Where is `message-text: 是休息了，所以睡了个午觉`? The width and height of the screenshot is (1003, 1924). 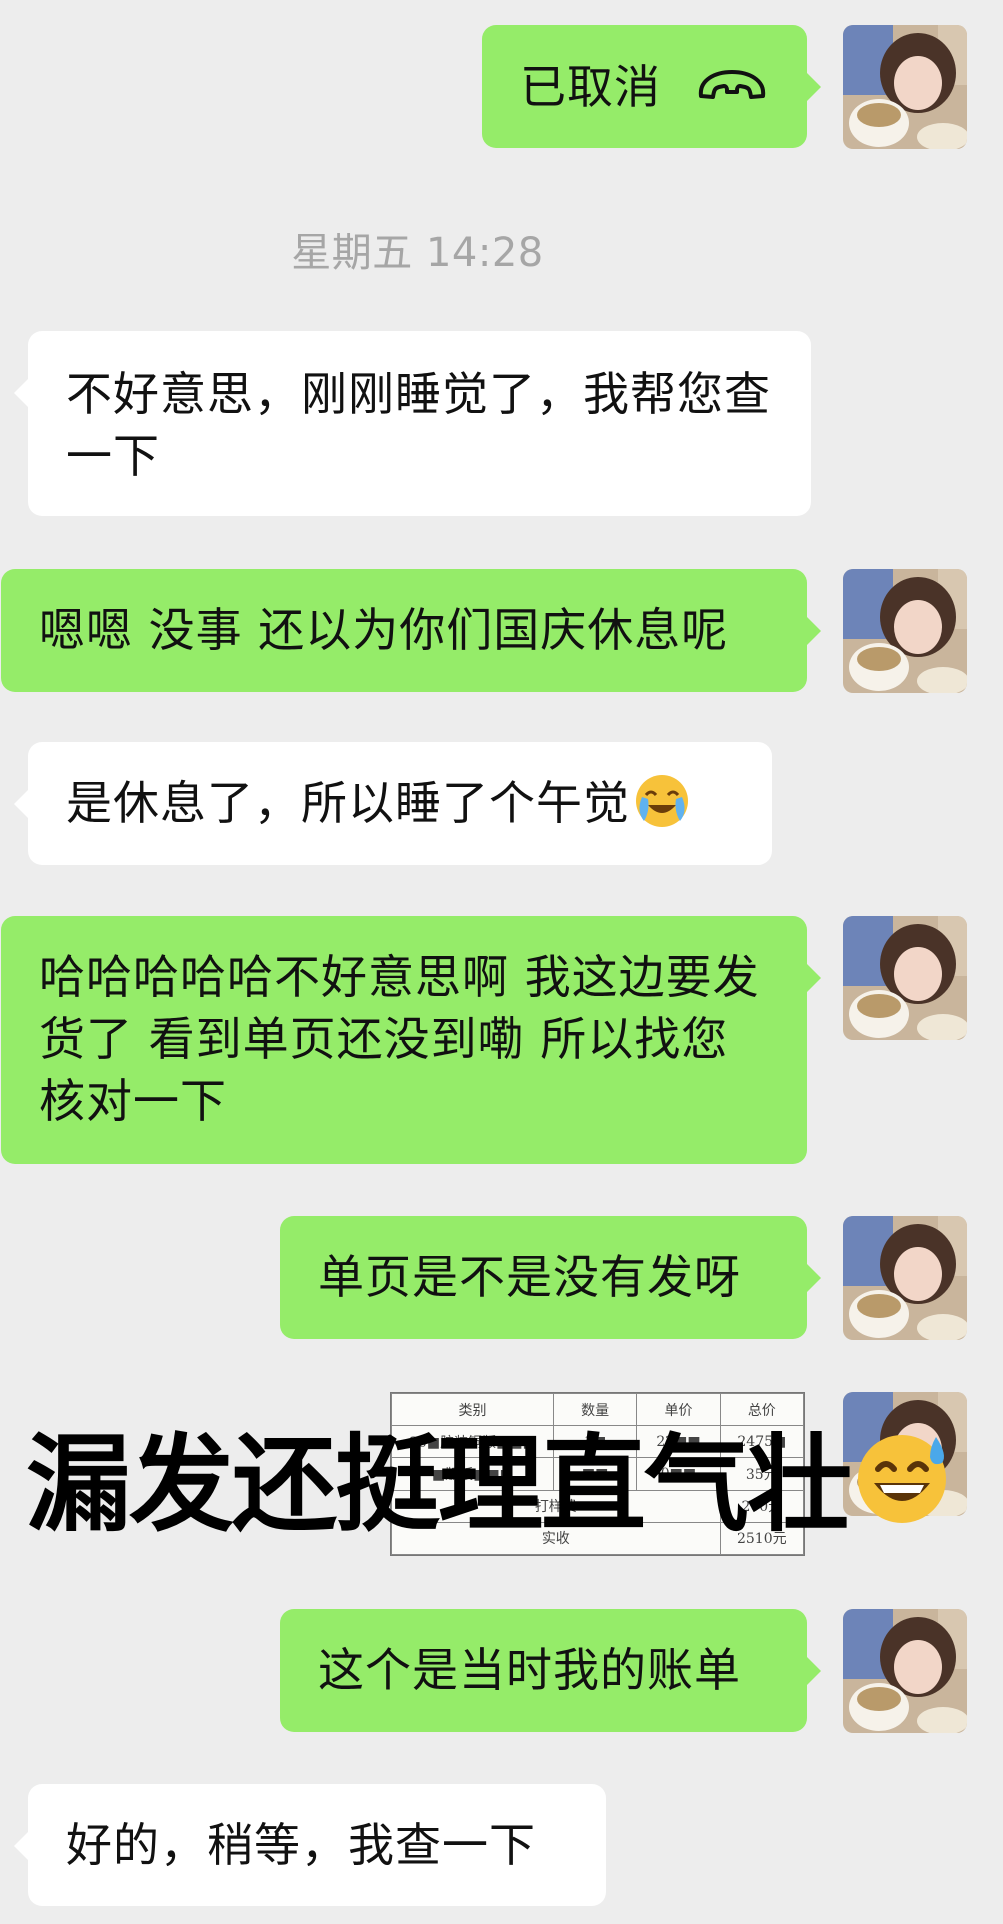
message-text: 是休息了，所以睡了个午觉 is located at coordinates (348, 803).